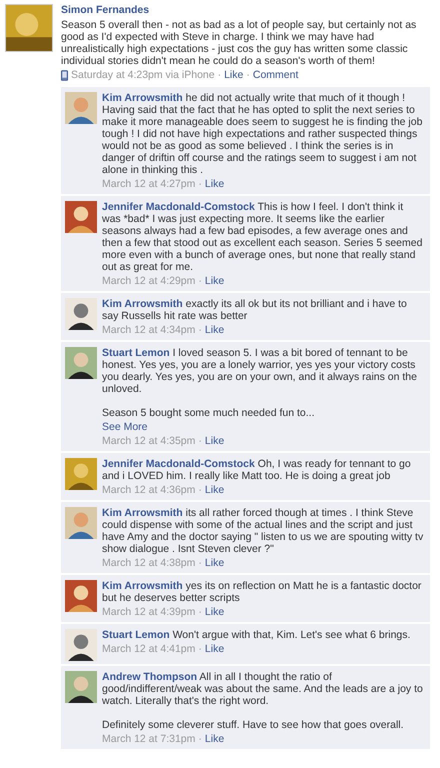  I want to click on comment-text: Andrew Thompson All in all I thought the ratio of good/indifferent/weak was about the same. And the leads are a joy to watch. Literally that's the right word., so click(263, 689).